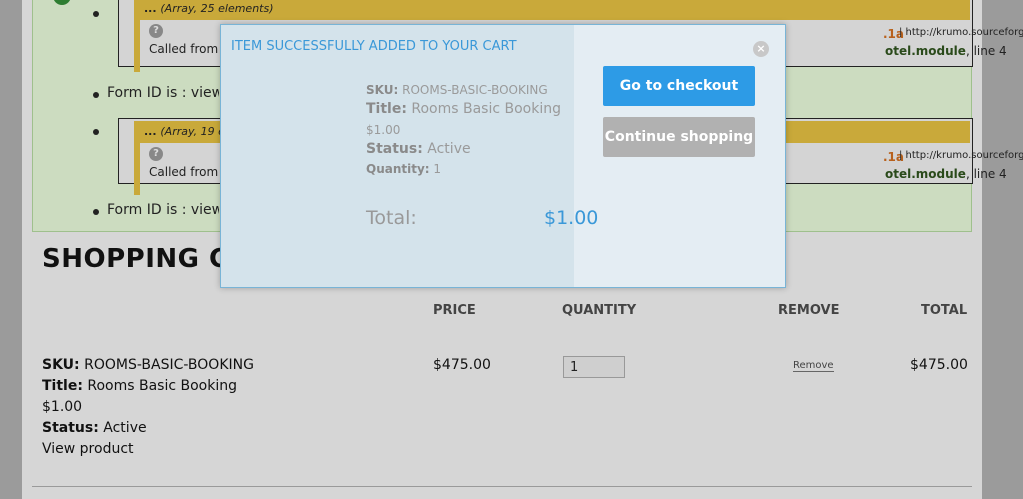 Image resolution: width=1023 pixels, height=499 pixels. What do you see at coordinates (62, 407) in the screenshot?
I see `item-base-price: $1.00` at bounding box center [62, 407].